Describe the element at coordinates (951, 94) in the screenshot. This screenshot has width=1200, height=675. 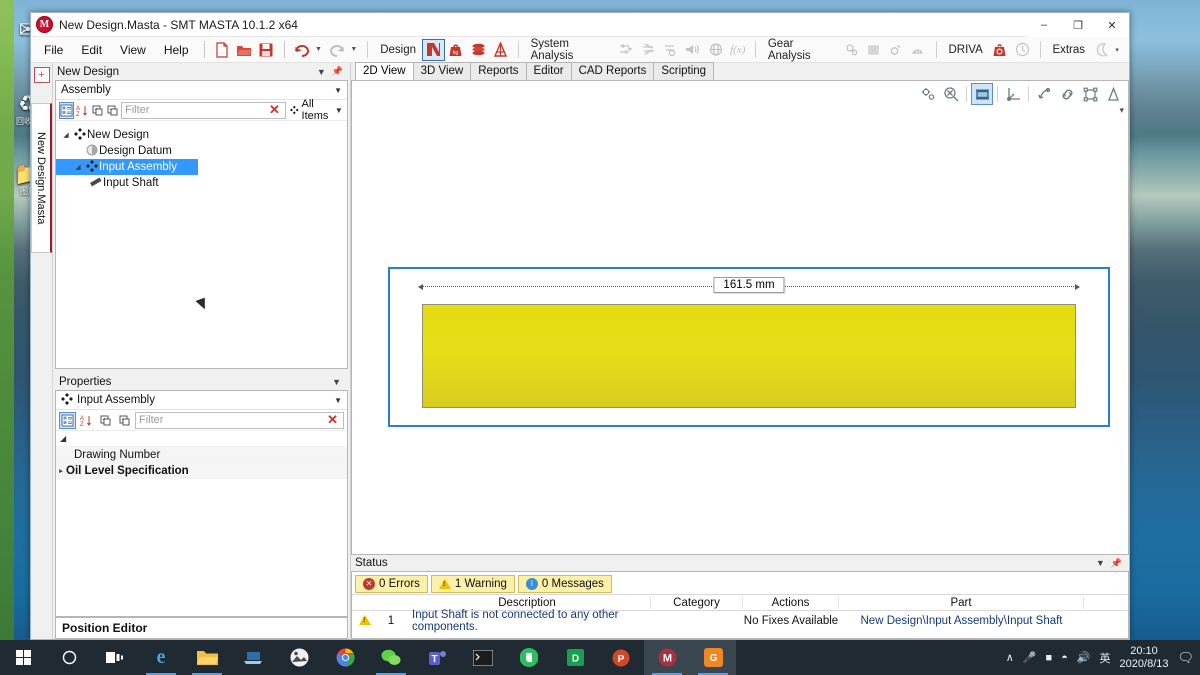
I see `zoom-fit-icon` at that location.